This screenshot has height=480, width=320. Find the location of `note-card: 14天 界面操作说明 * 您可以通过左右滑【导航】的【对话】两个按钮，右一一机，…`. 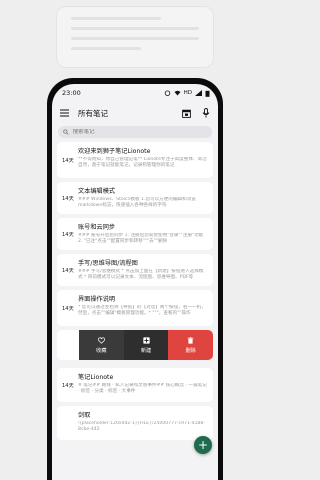

note-card: 14天 界面操作说明 * 您可以通过左右滑【导航】的【对话】两个按钮，右一一机，… is located at coordinates (135, 308).